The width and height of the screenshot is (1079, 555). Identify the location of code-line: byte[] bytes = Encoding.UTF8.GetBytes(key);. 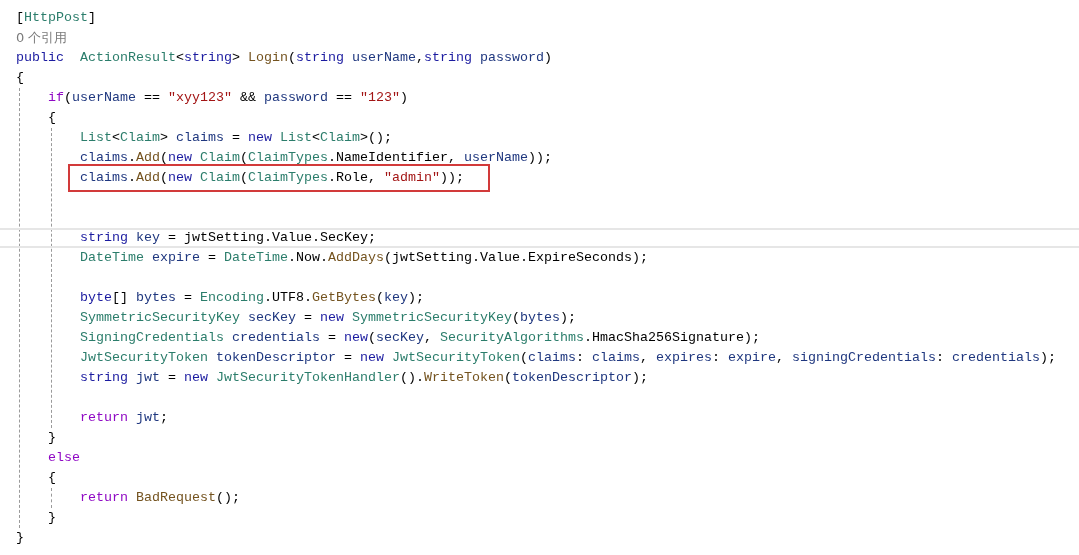
(252, 298).